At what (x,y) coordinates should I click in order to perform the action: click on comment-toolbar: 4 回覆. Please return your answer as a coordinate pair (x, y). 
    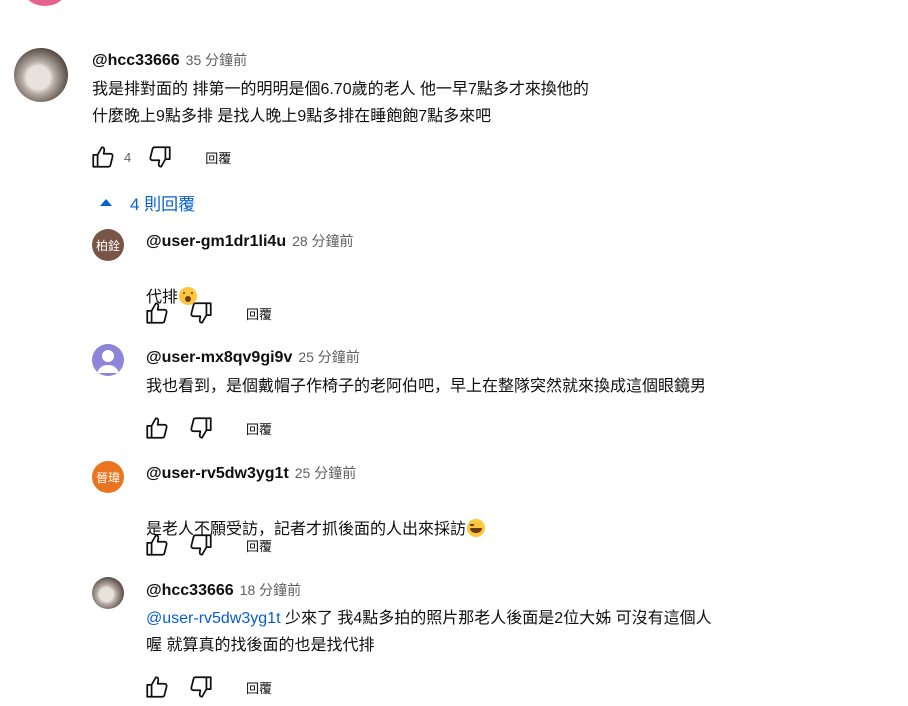
    Looking at the image, I should click on (159, 157).